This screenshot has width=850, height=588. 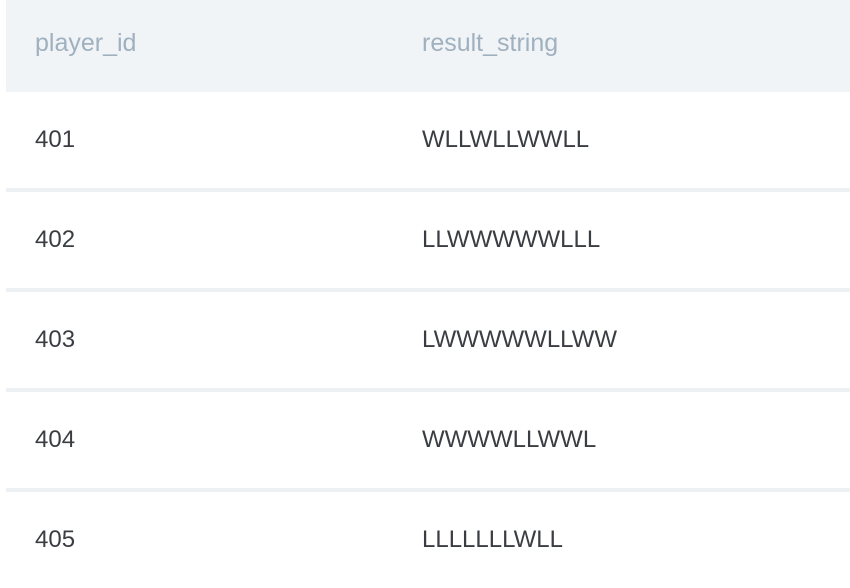 What do you see at coordinates (506, 139) in the screenshot?
I see `result-string-cell: WLLWLLWWLL` at bounding box center [506, 139].